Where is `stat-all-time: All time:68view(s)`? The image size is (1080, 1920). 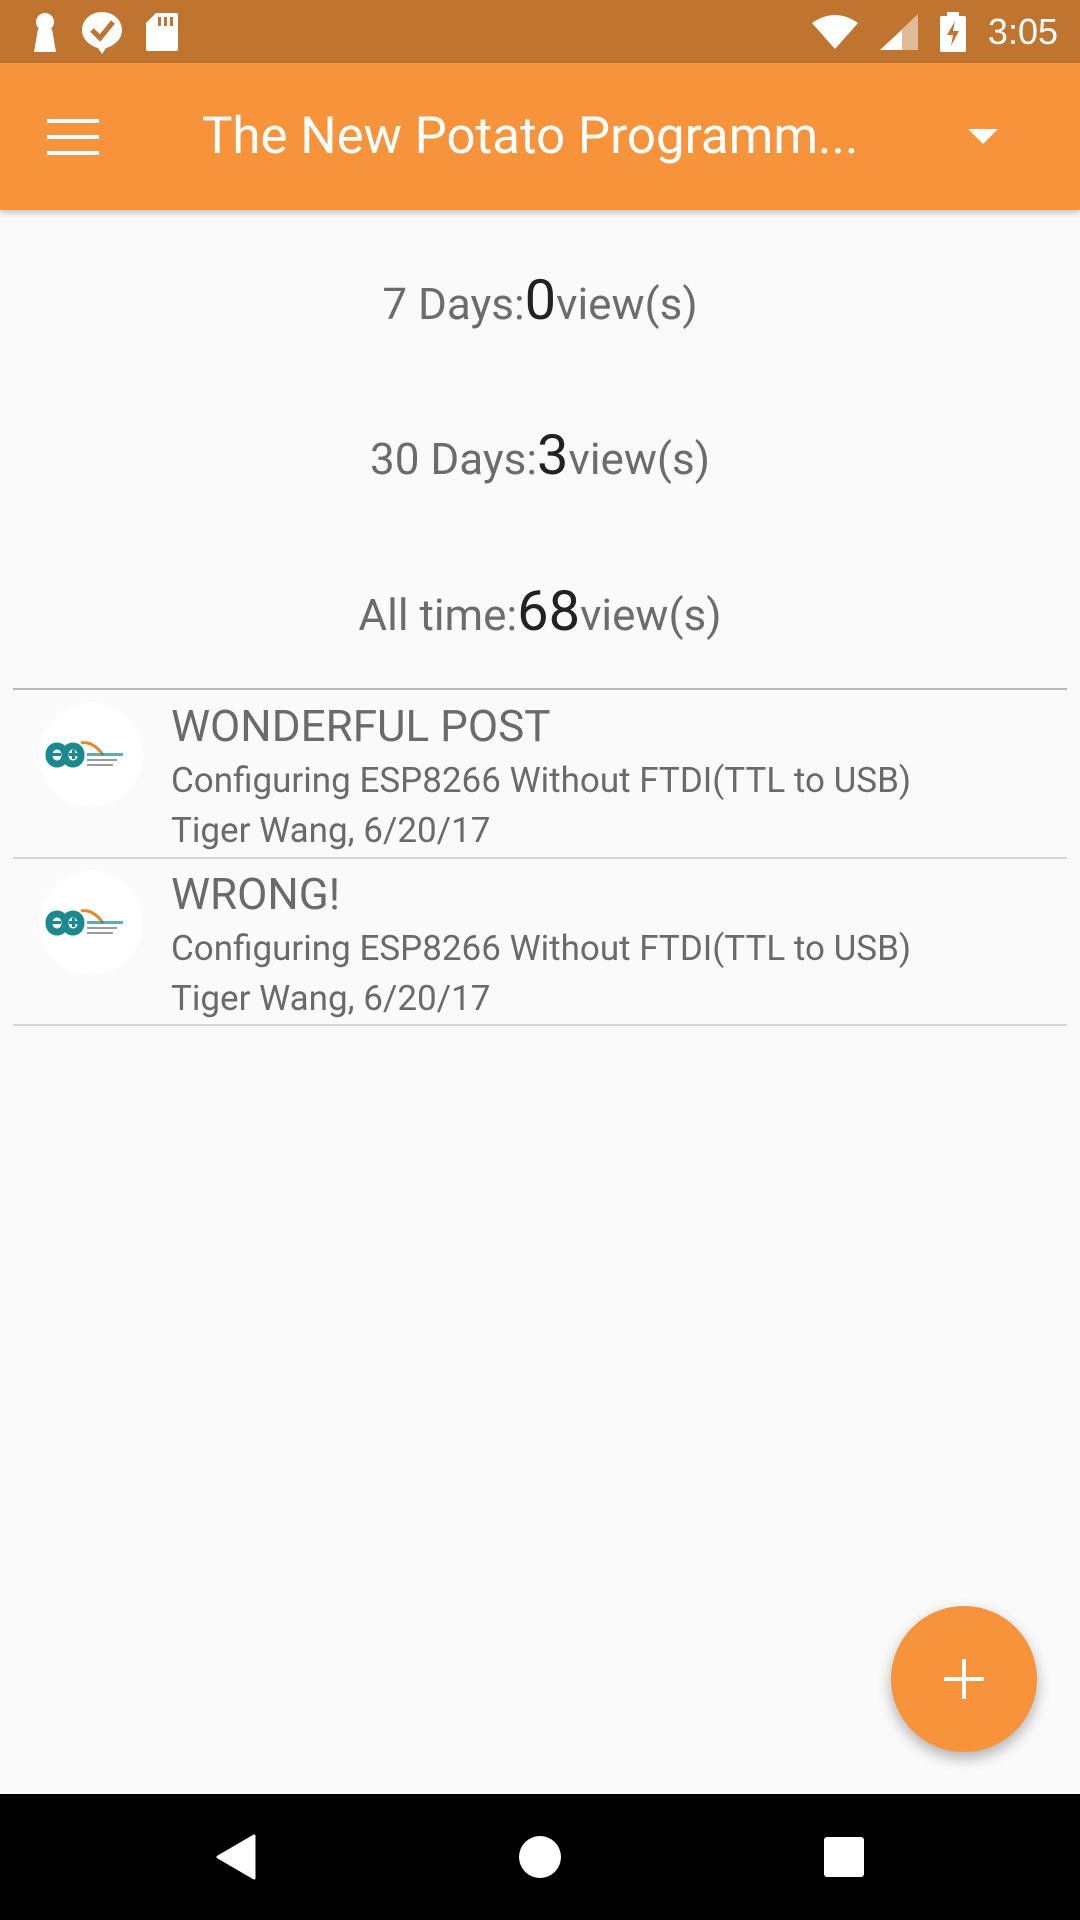 stat-all-time: All time:68view(s) is located at coordinates (540, 611).